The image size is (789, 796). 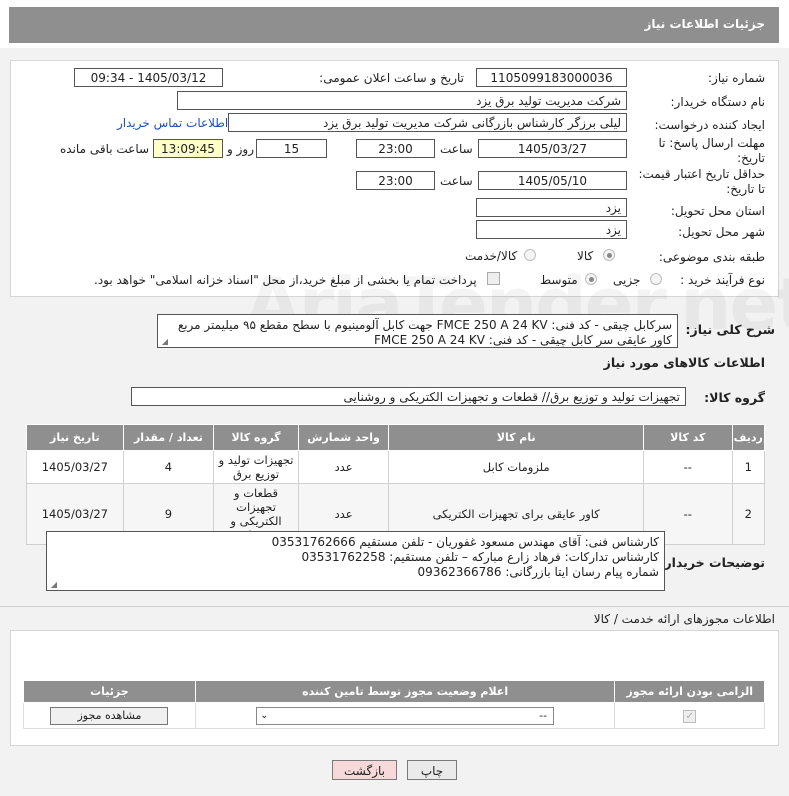 What do you see at coordinates (734, 397) in the screenshot?
I see `goods-group-label: گروه کالا:` at bounding box center [734, 397].